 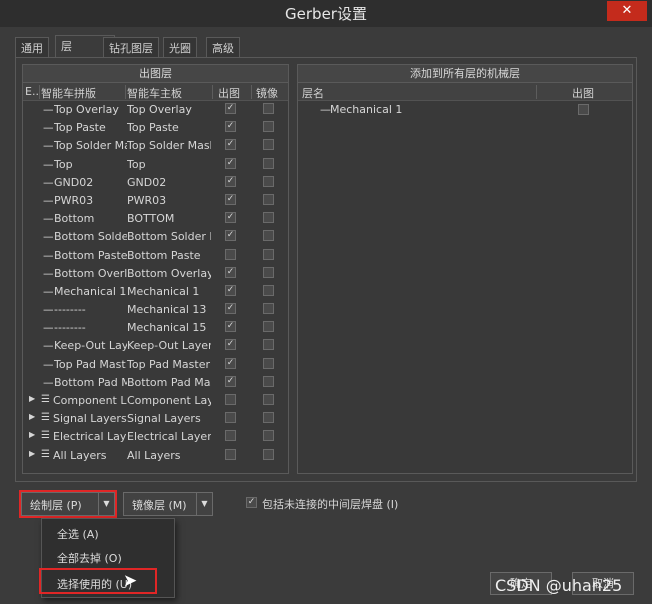 What do you see at coordinates (84, 93) in the screenshot?
I see `column-panel-array: 智能车拼版` at bounding box center [84, 93].